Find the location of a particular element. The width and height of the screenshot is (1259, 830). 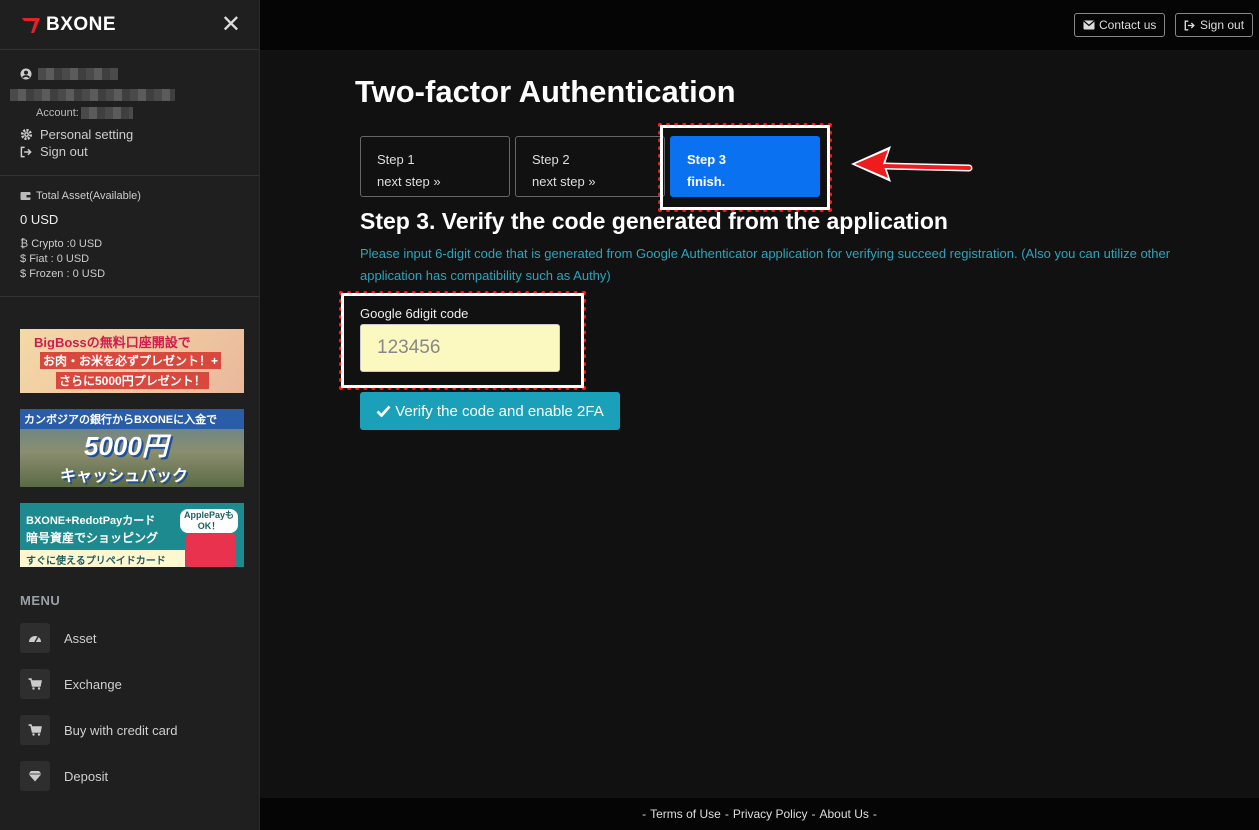

verify-button-label: Verify the code and enable 2FA is located at coordinates (499, 411).